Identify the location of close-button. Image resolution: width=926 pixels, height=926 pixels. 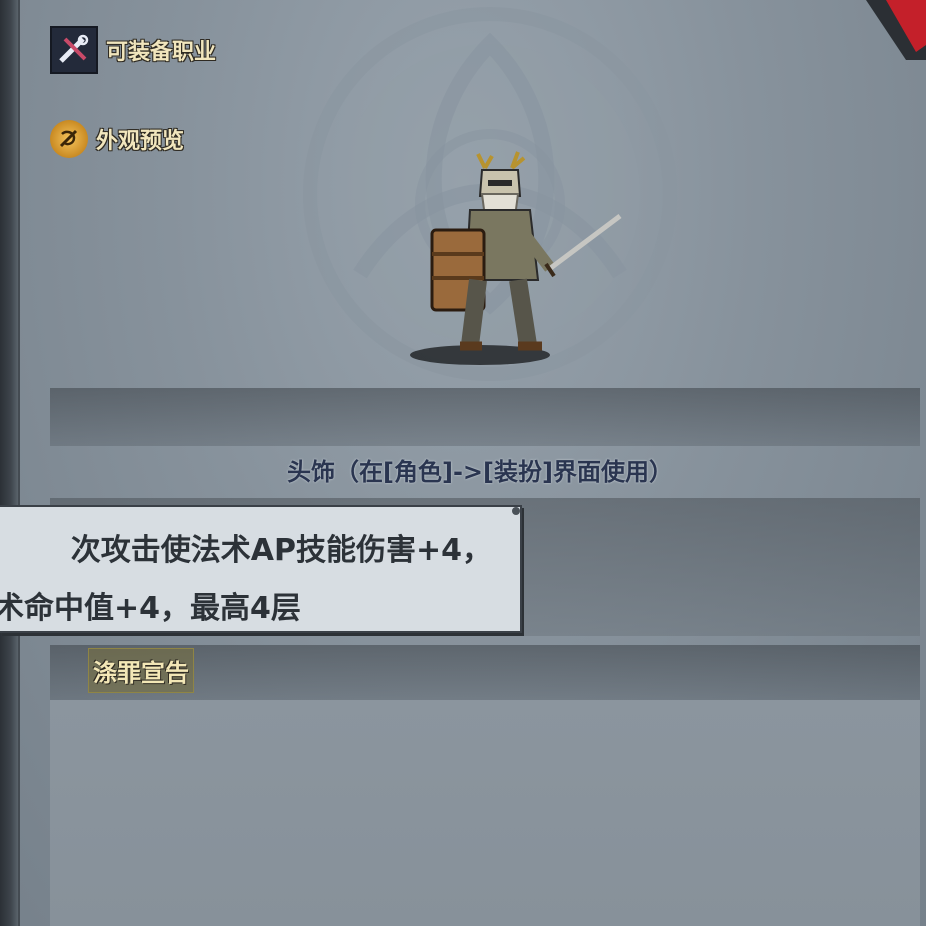
(886, 30).